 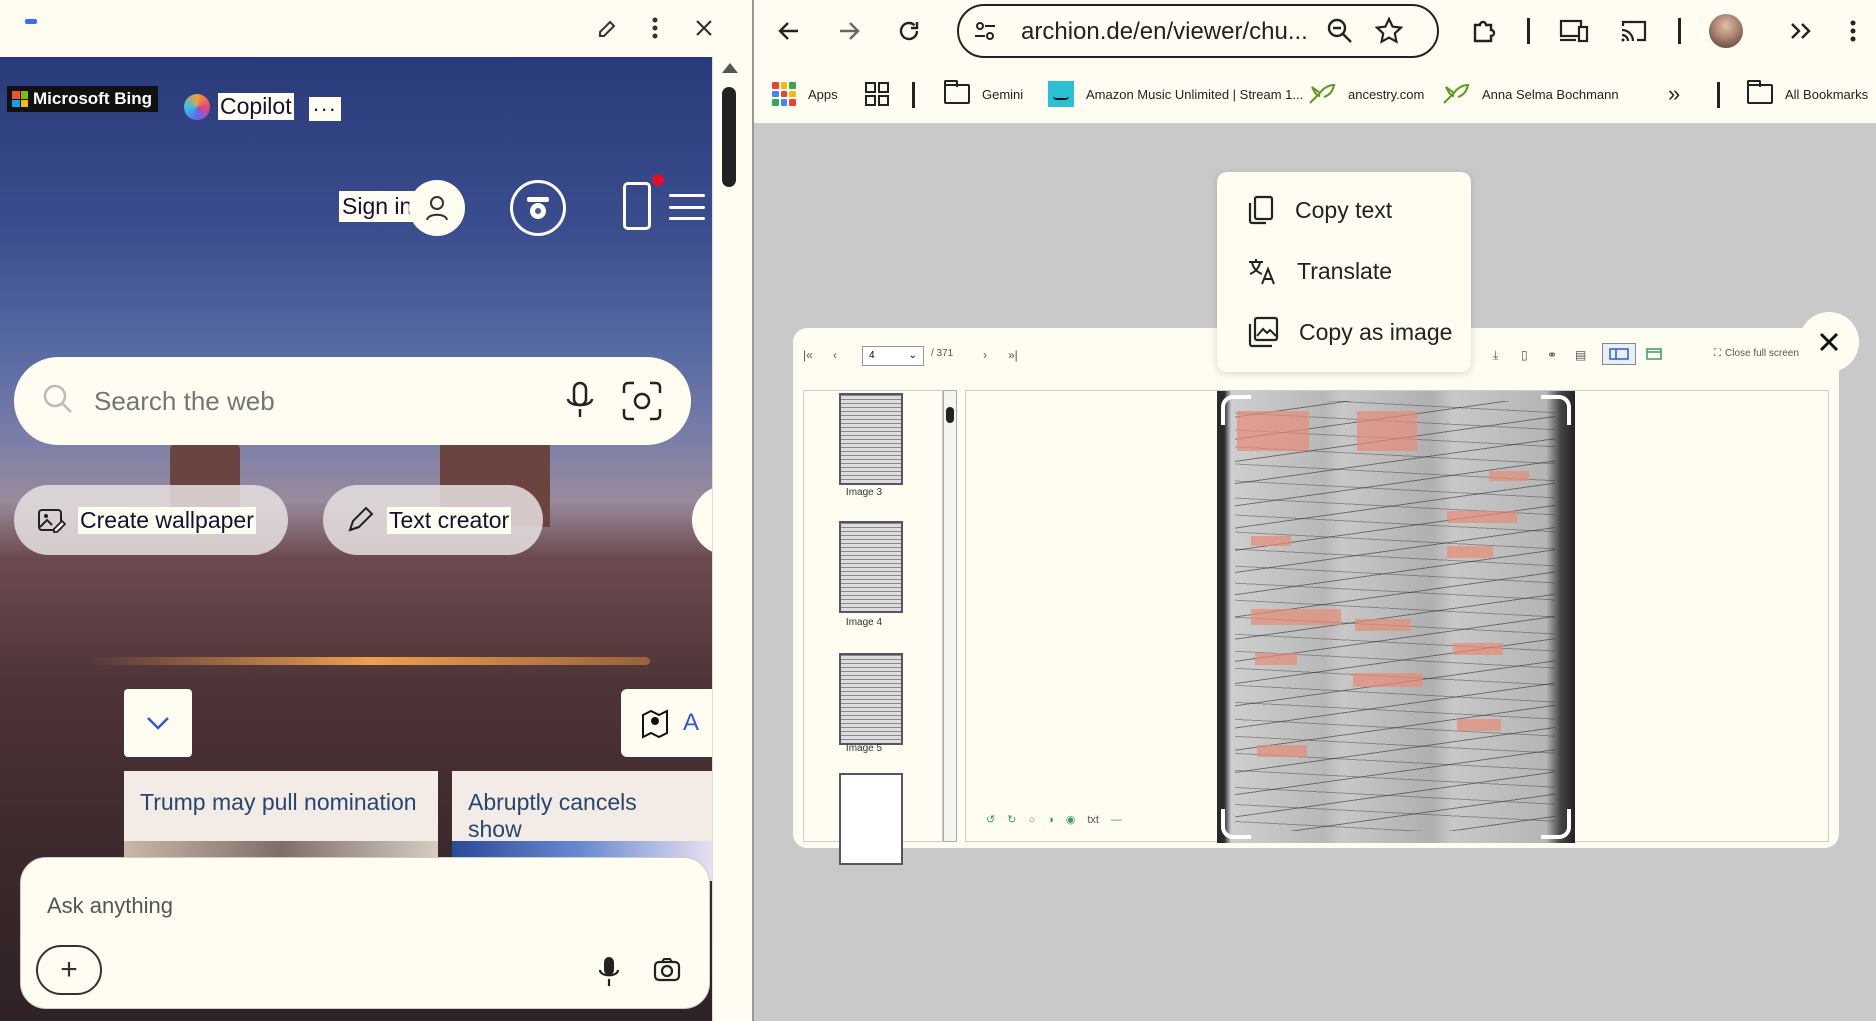 I want to click on reload-icon, so click(x=909, y=31).